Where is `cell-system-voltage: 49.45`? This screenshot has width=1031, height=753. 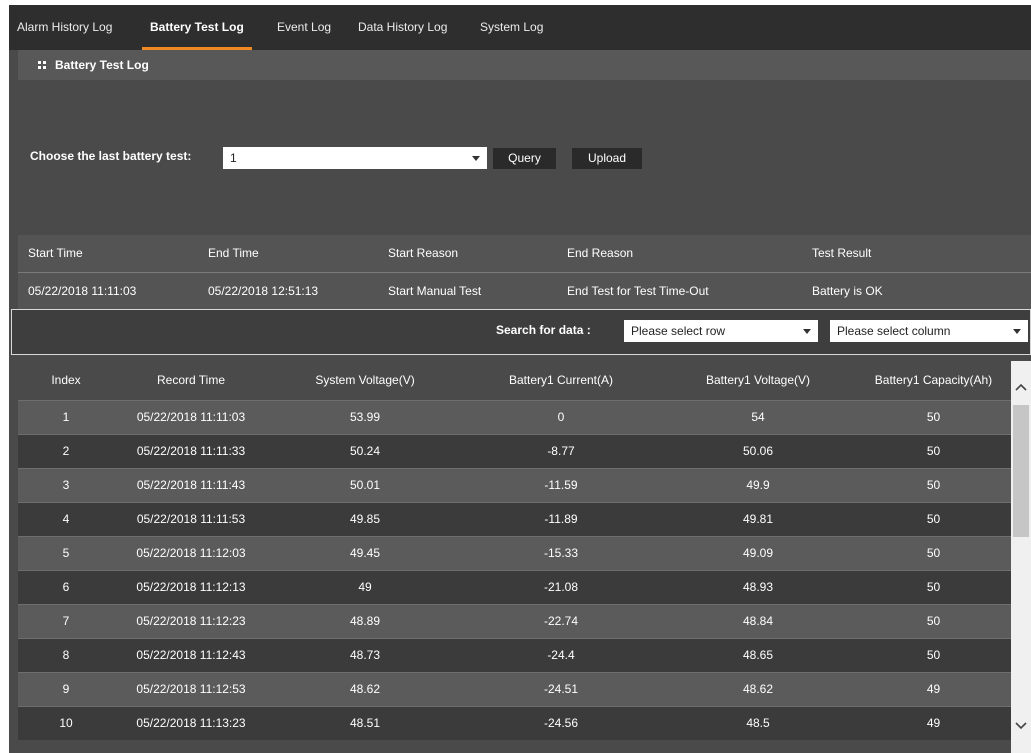
cell-system-voltage: 49.45 is located at coordinates (365, 553).